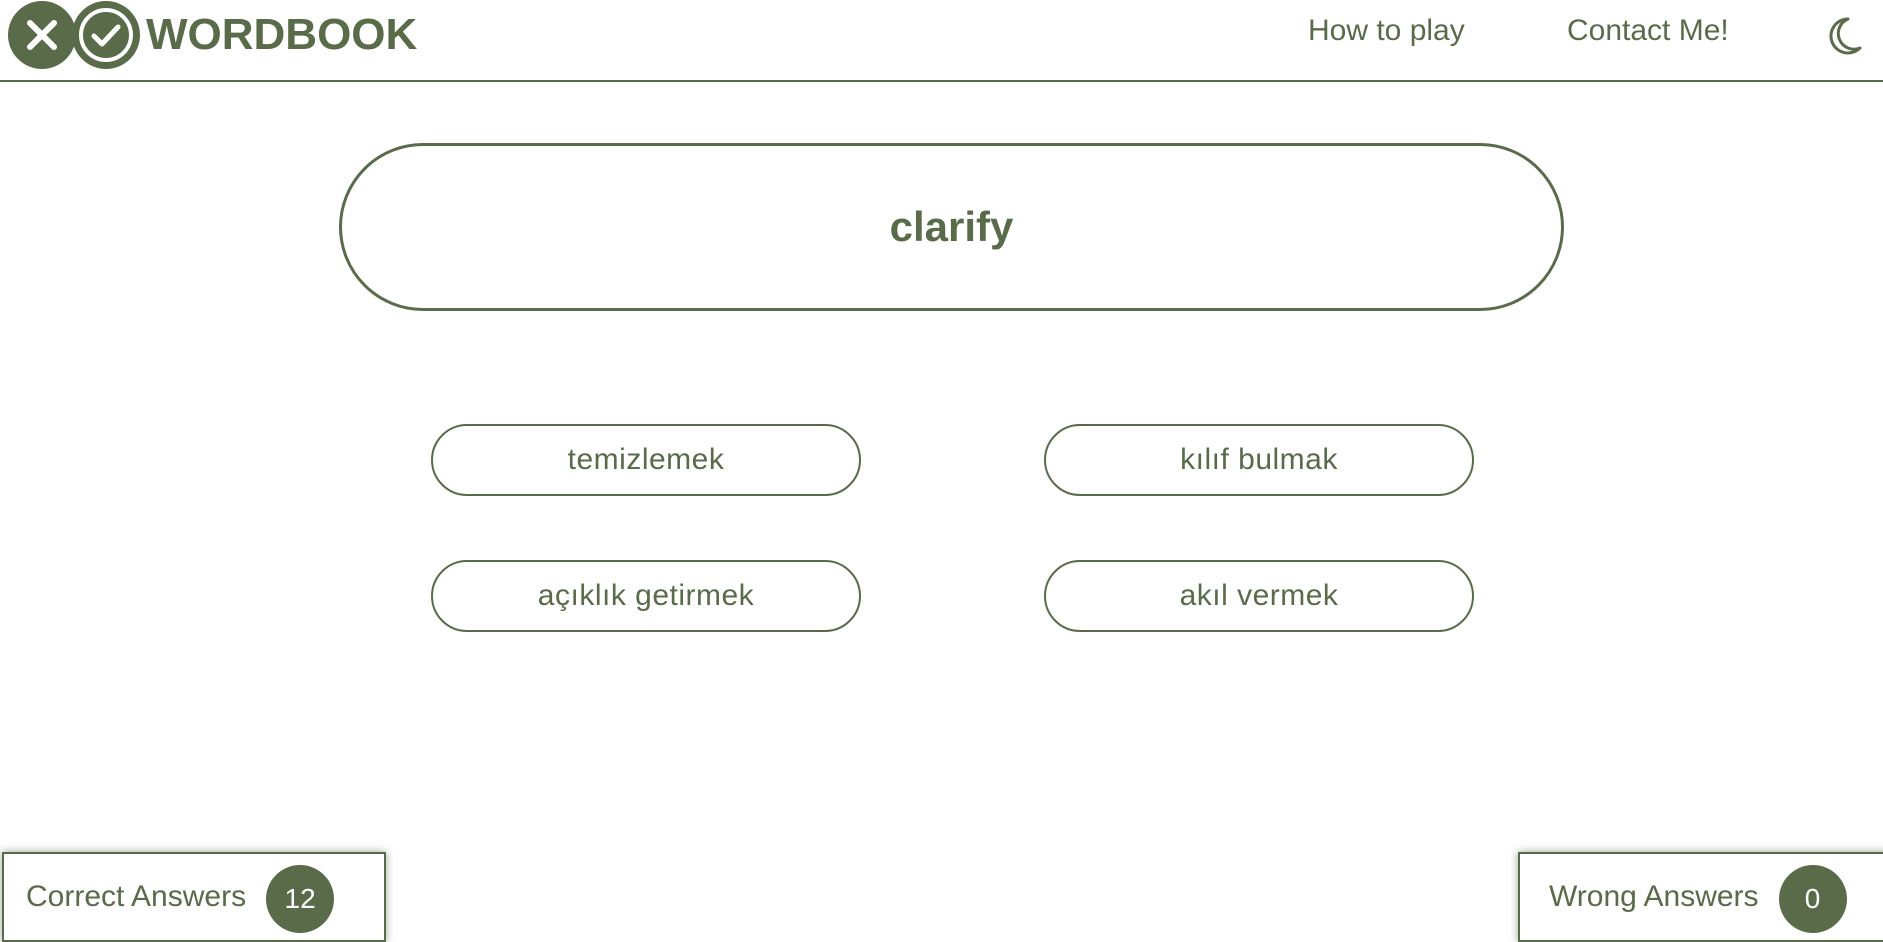  What do you see at coordinates (42, 35) in the screenshot?
I see `close-icon` at bounding box center [42, 35].